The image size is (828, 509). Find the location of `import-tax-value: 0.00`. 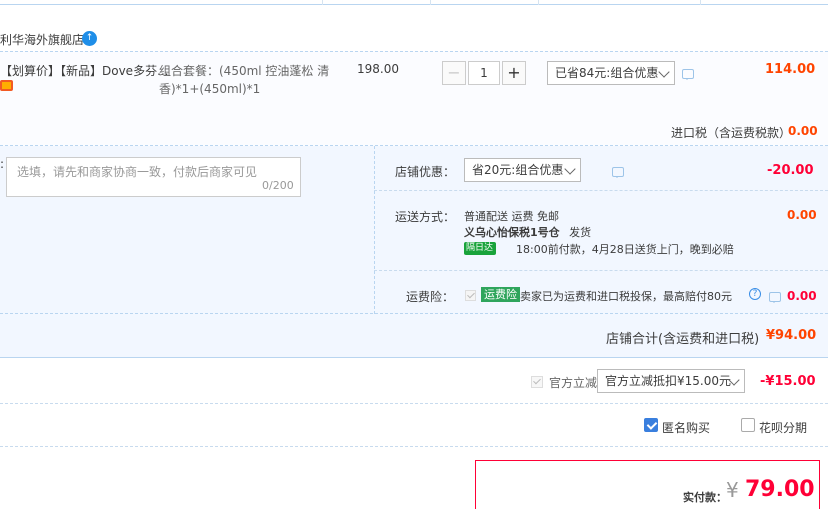

import-tax-value: 0.00 is located at coordinates (803, 131).